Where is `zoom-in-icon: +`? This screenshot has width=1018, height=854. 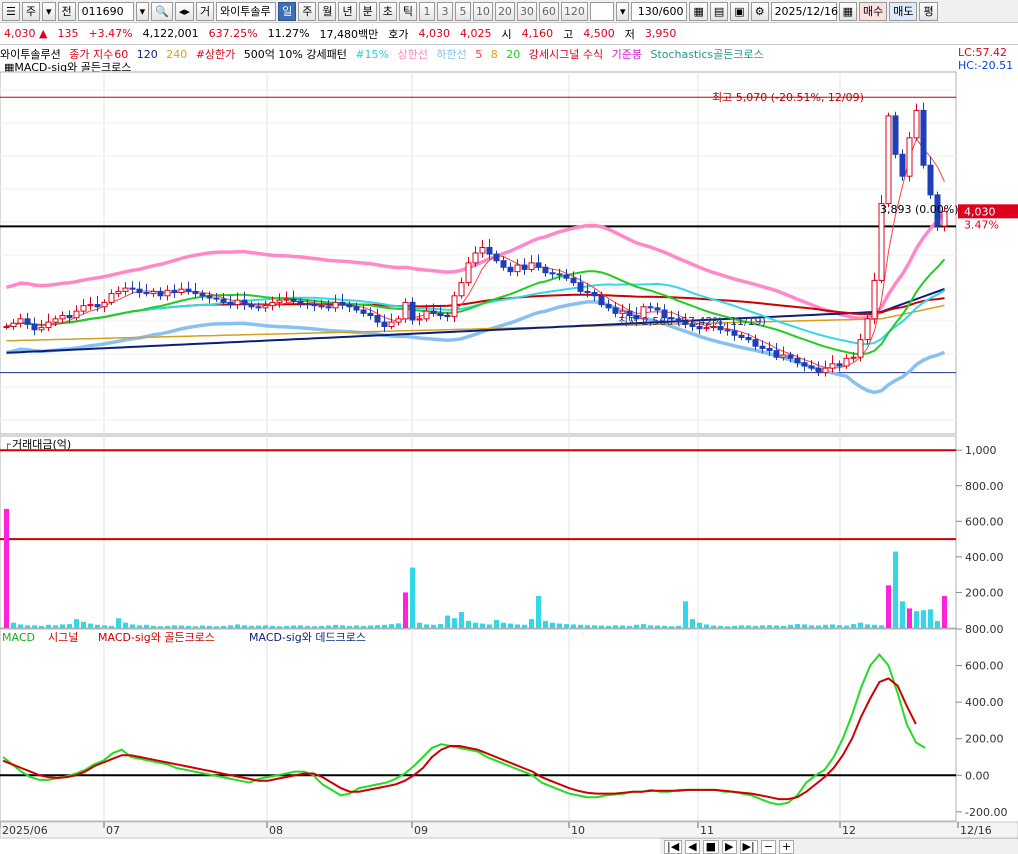 zoom-in-icon: + is located at coordinates (786, 846).